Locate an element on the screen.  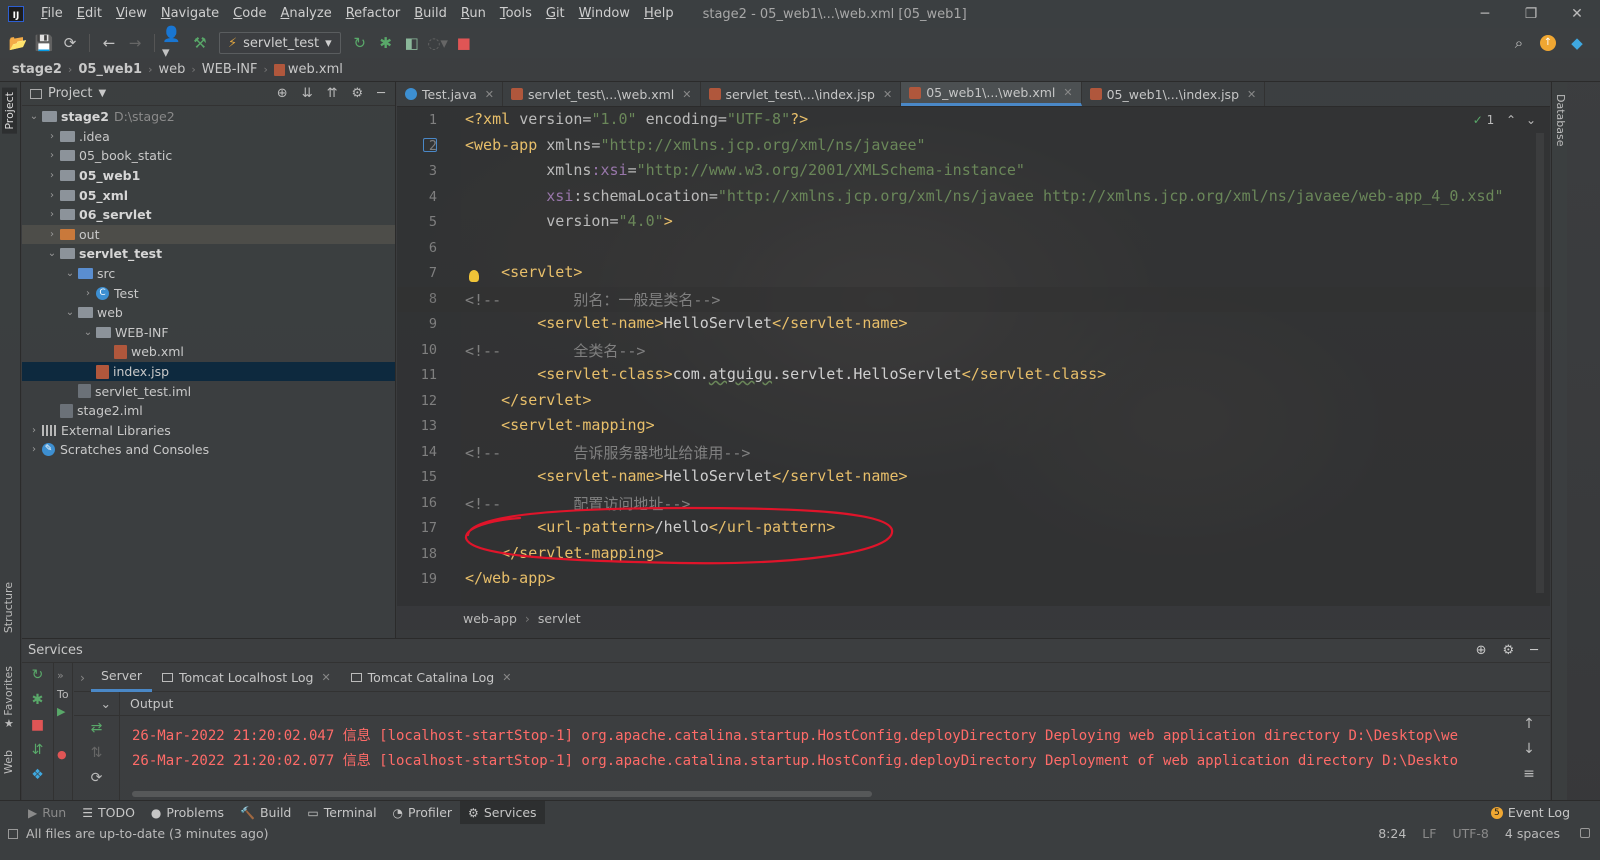
debug-bug-icon: ✱ is located at coordinates (37, 700).